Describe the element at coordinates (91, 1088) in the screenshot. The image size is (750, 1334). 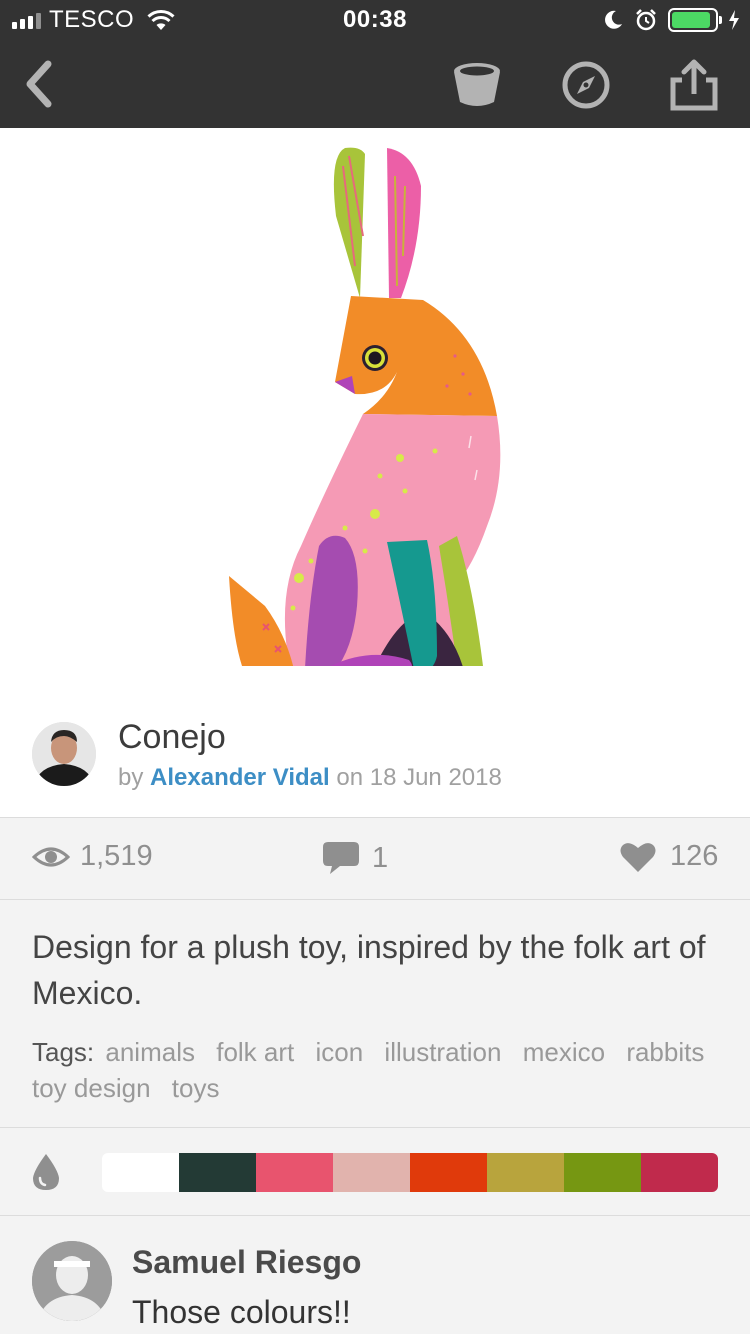
I see `tag: toy design` at that location.